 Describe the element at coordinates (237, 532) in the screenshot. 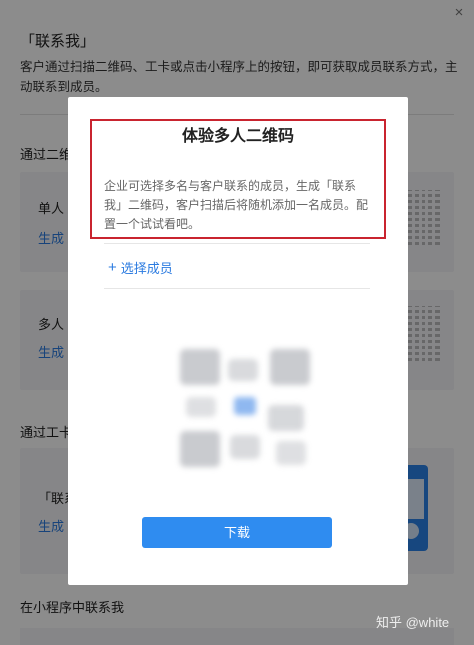

I see `download-button: 下载` at that location.